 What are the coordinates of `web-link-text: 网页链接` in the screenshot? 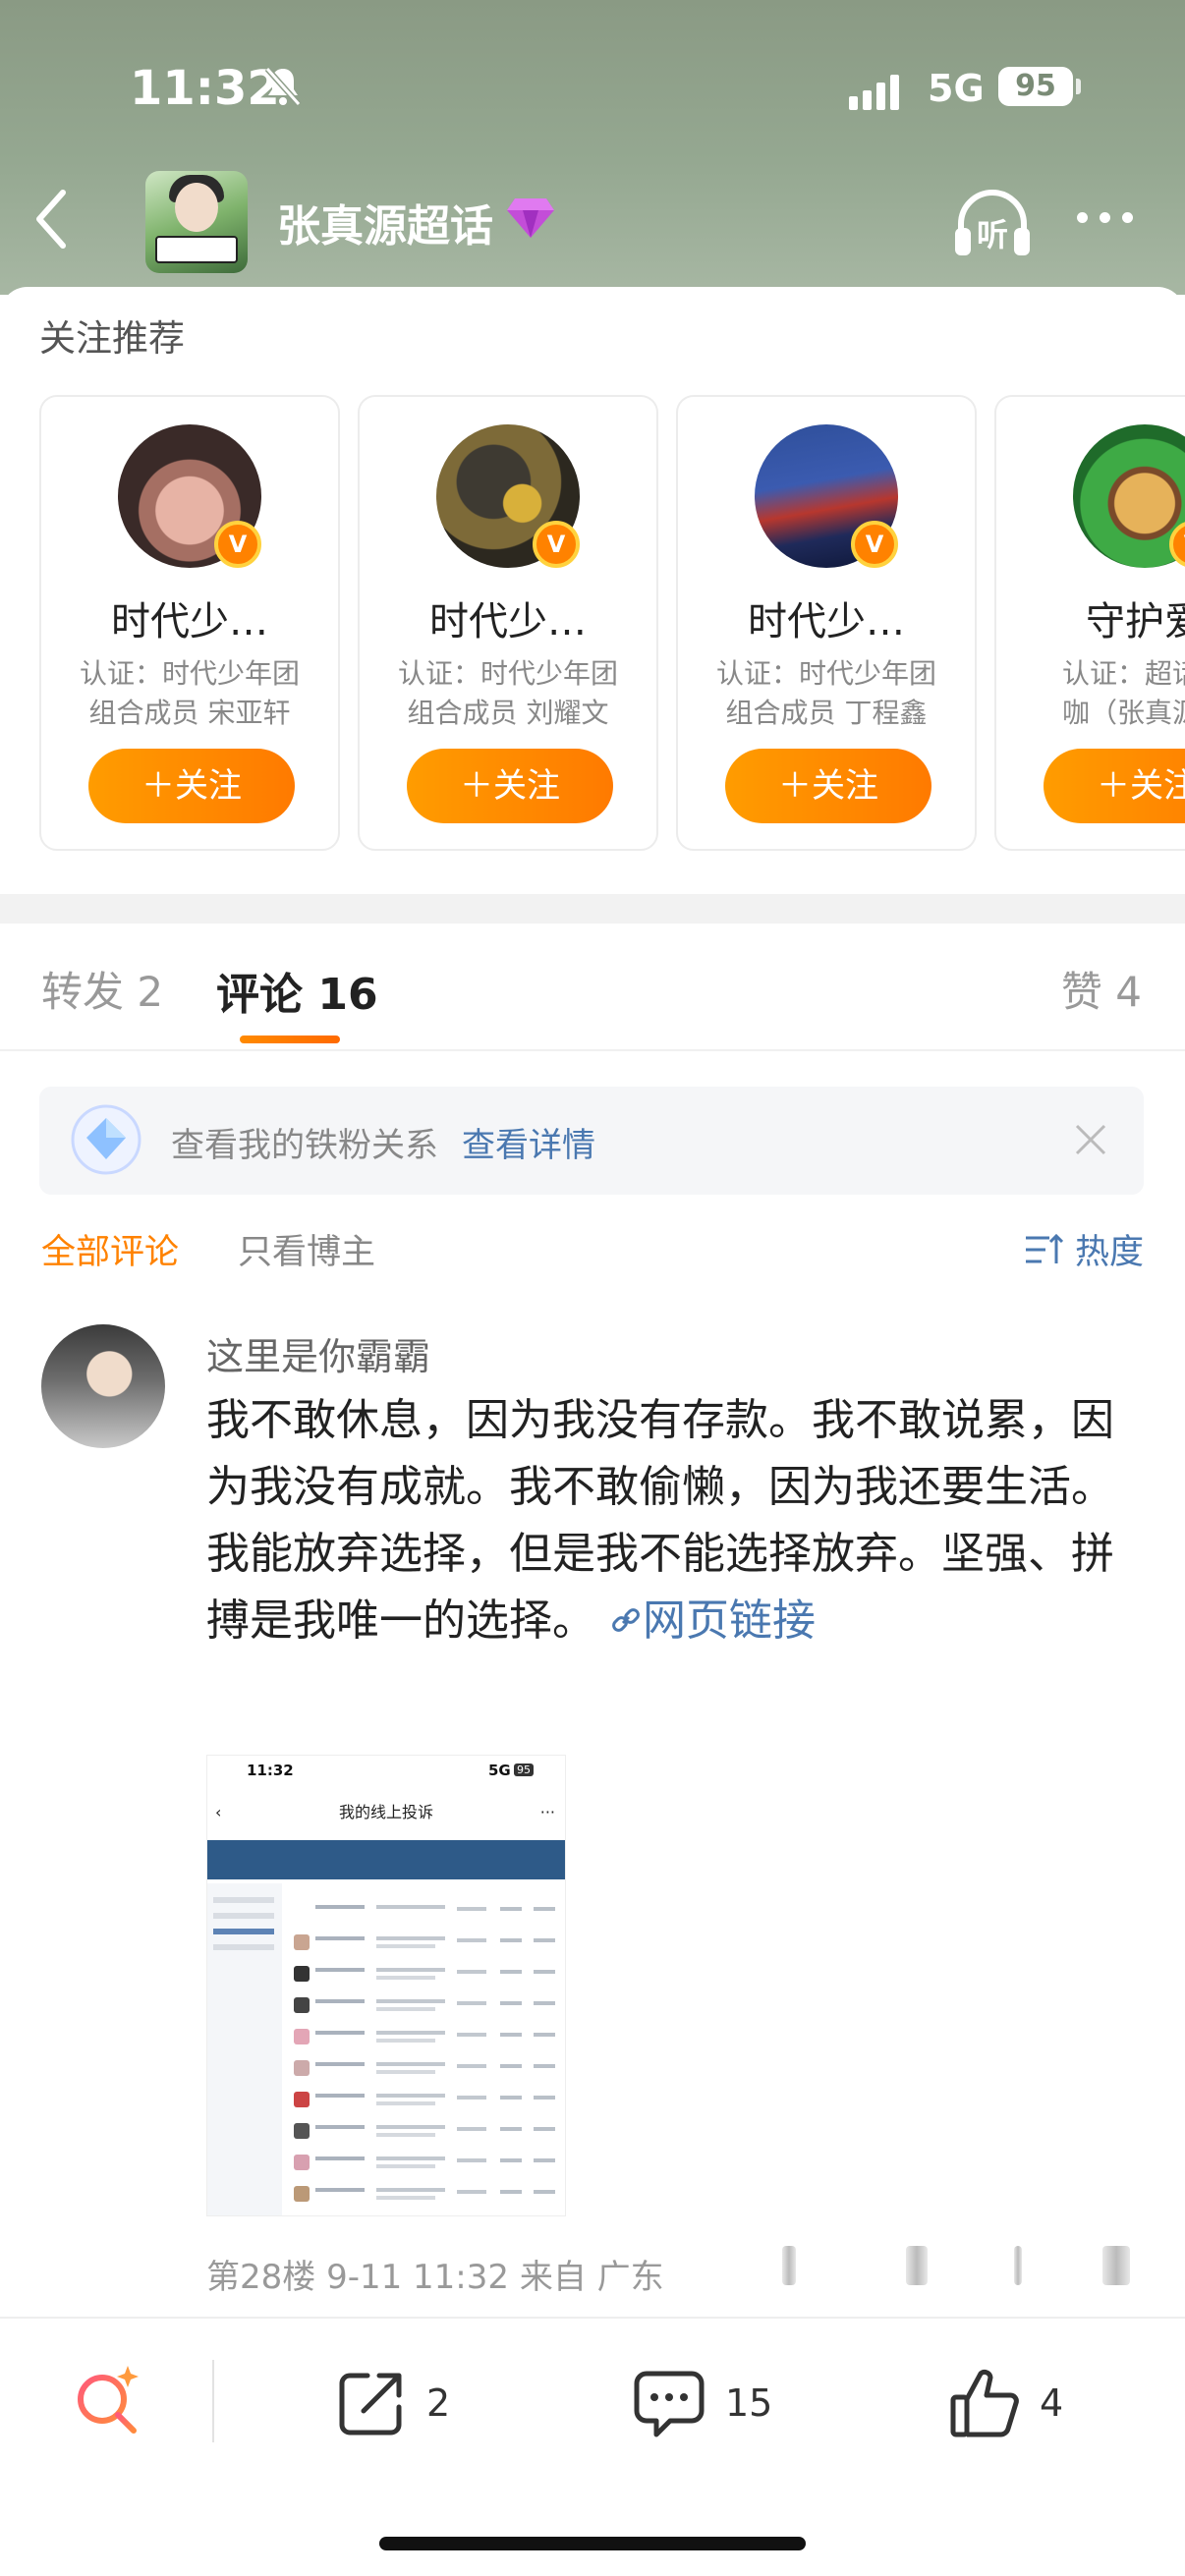 It's located at (730, 1621).